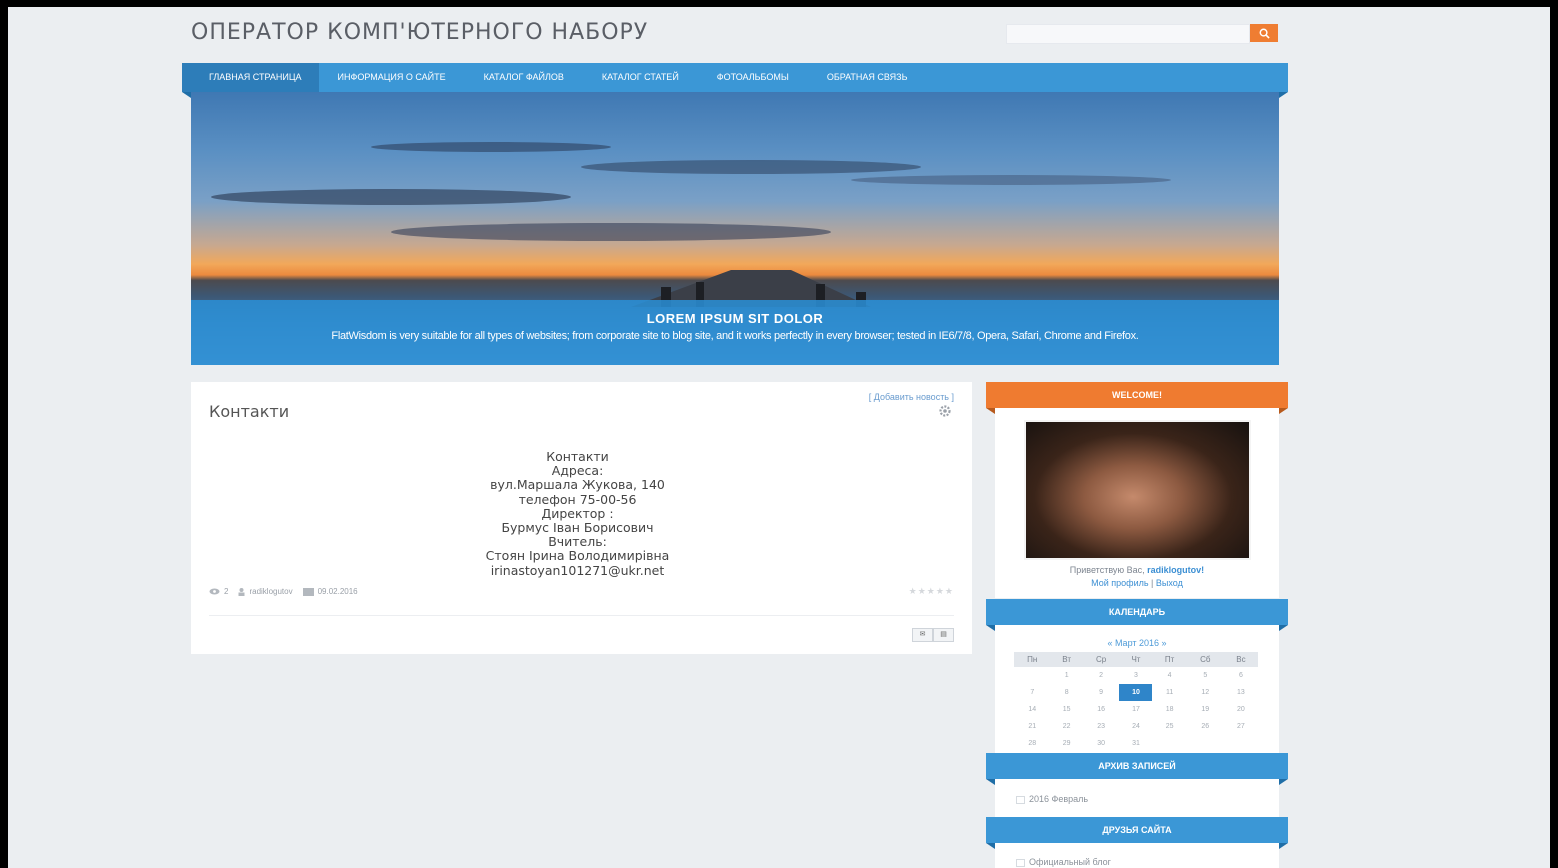  What do you see at coordinates (1032, 726) in the screenshot?
I see `calendar-day: 21` at bounding box center [1032, 726].